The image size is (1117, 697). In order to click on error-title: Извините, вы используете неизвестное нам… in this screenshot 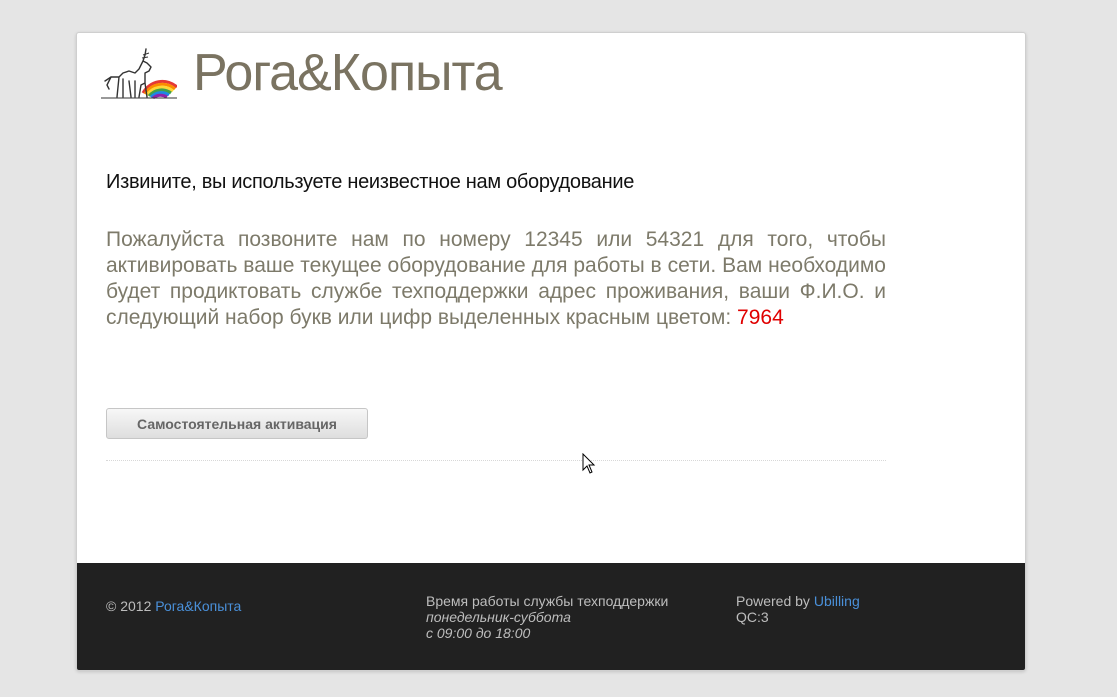, I will do `click(370, 182)`.